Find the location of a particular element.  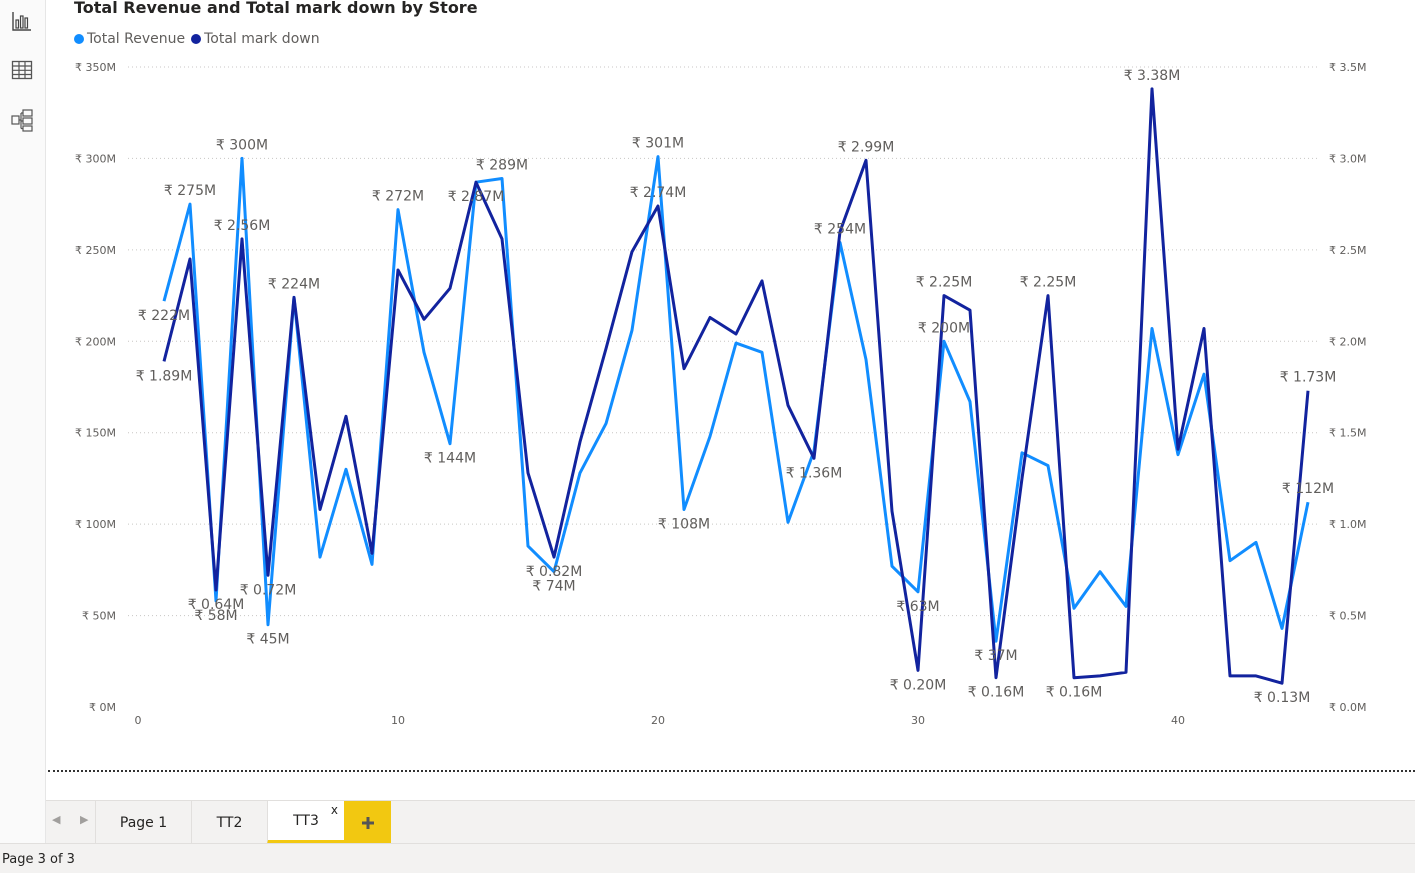

y-right-tick-label: ₹ 0.0M is located at coordinates (1347, 707).